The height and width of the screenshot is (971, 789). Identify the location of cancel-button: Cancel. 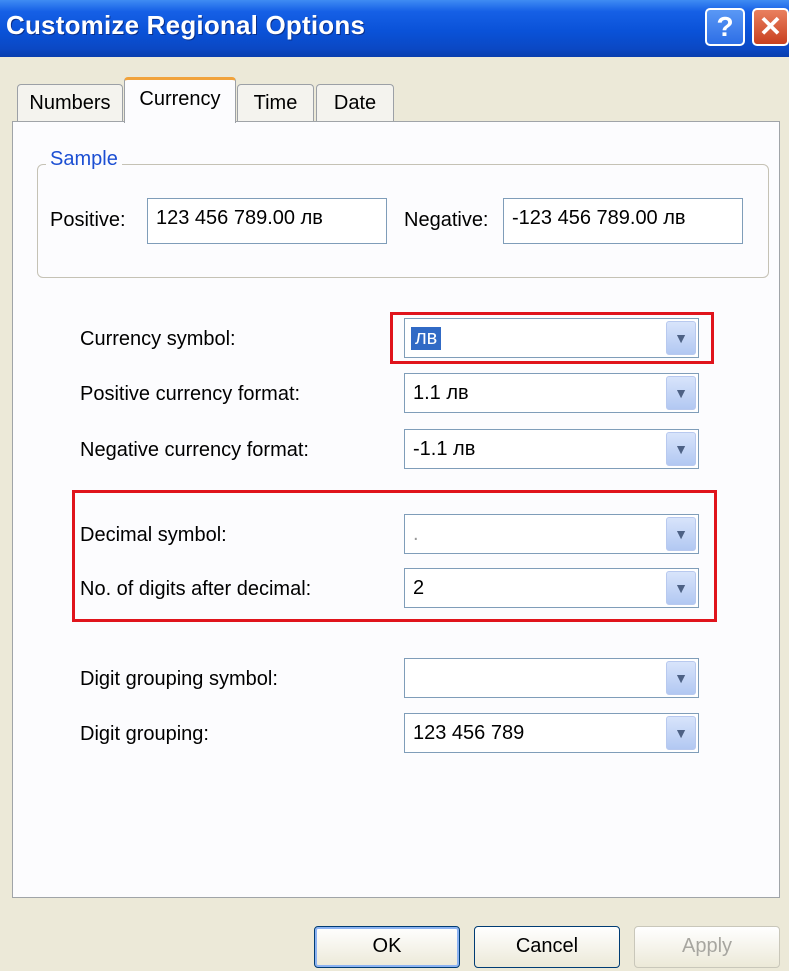
(547, 947).